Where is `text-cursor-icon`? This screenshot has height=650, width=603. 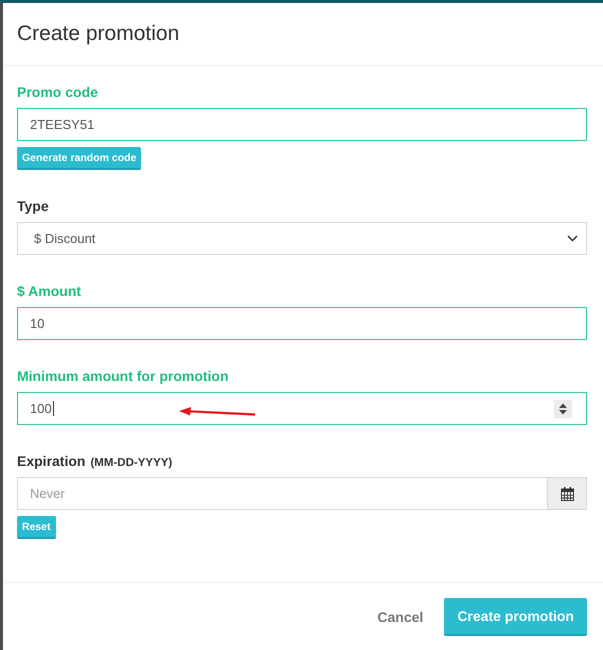 text-cursor-icon is located at coordinates (53, 408).